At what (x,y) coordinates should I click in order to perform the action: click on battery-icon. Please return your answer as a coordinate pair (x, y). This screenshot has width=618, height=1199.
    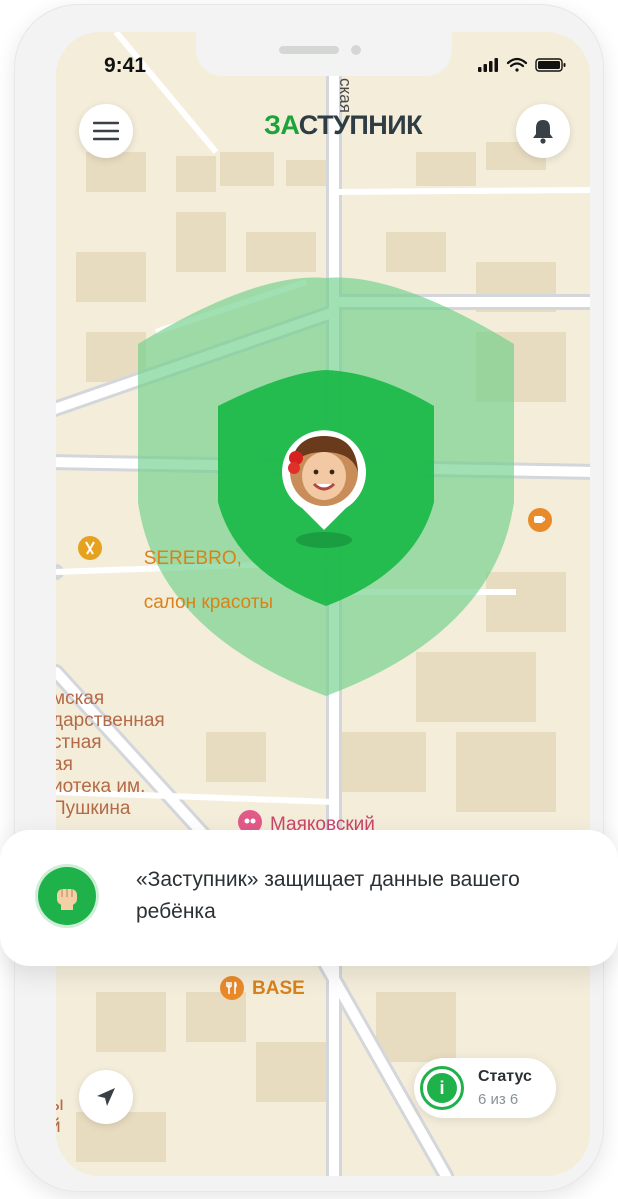
    Looking at the image, I should click on (550, 65).